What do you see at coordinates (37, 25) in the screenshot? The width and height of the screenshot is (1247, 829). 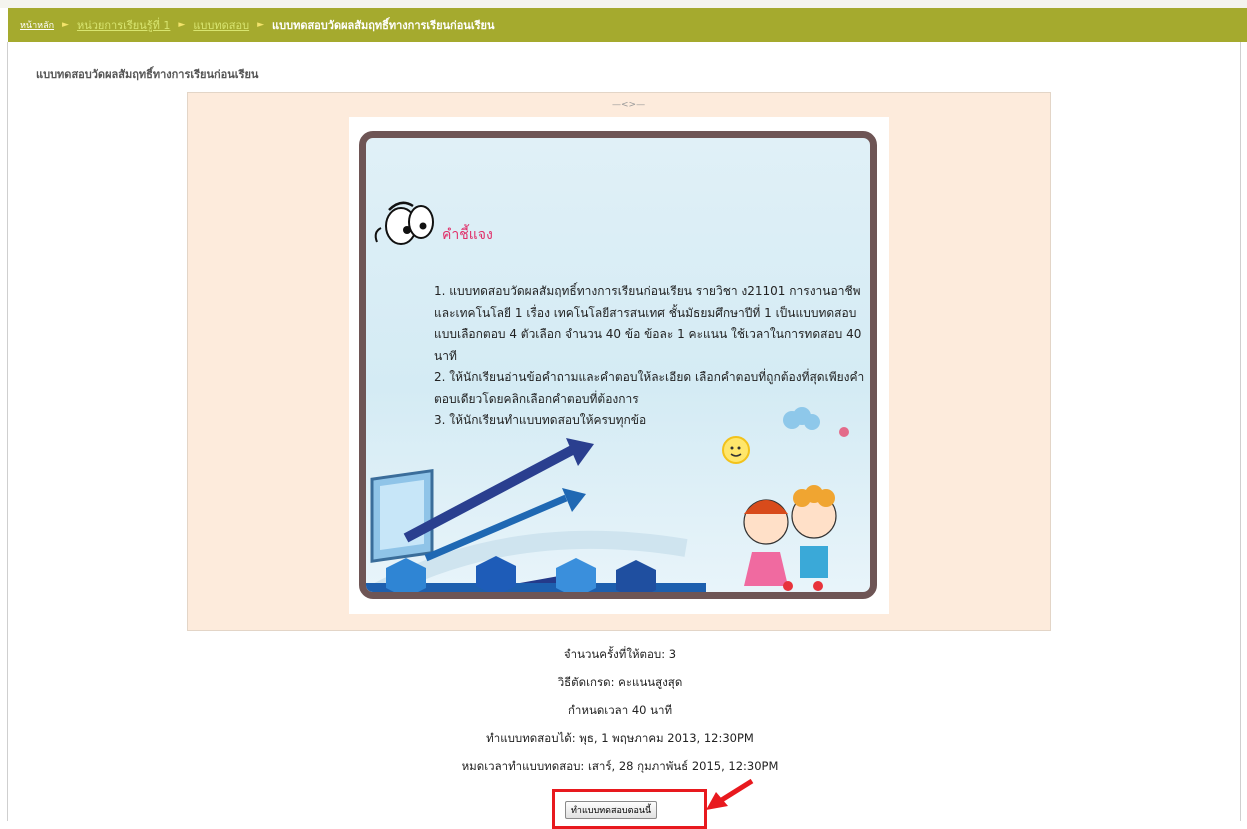 I see `breadcrumb-home-link: หน้าหลัก` at bounding box center [37, 25].